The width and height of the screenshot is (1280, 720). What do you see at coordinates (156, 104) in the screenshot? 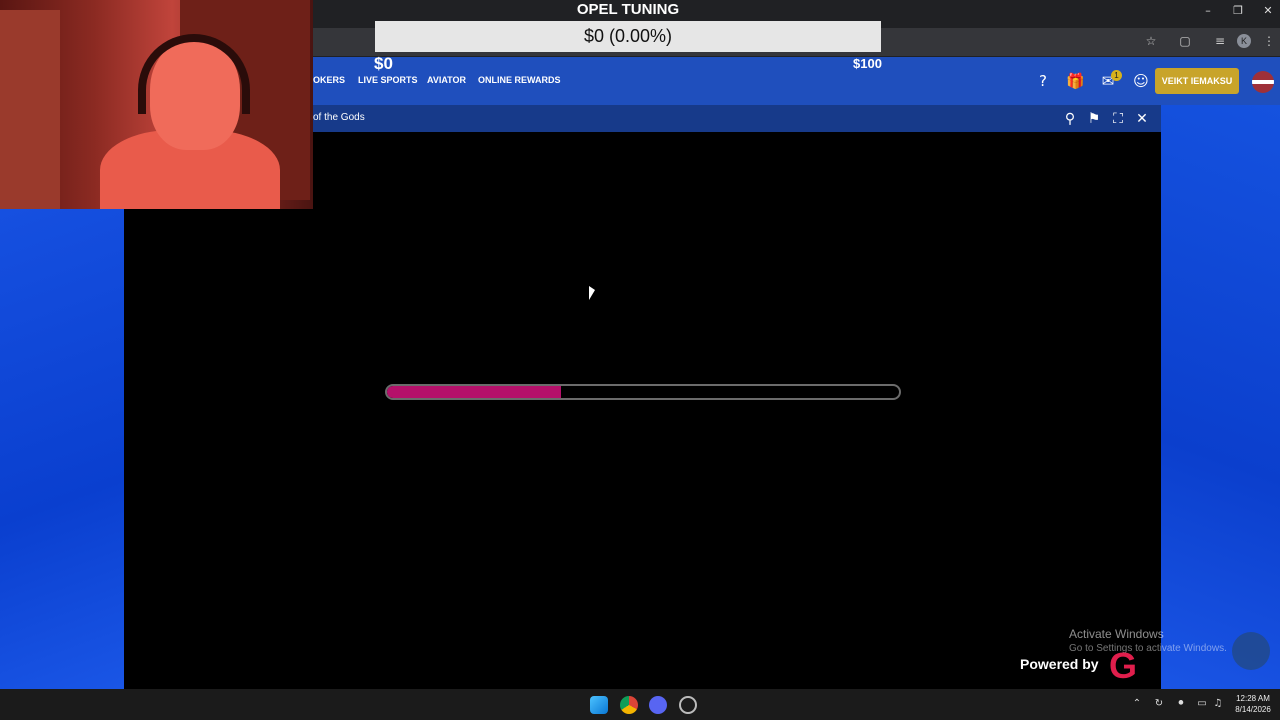
I see `webcam-overlay` at bounding box center [156, 104].